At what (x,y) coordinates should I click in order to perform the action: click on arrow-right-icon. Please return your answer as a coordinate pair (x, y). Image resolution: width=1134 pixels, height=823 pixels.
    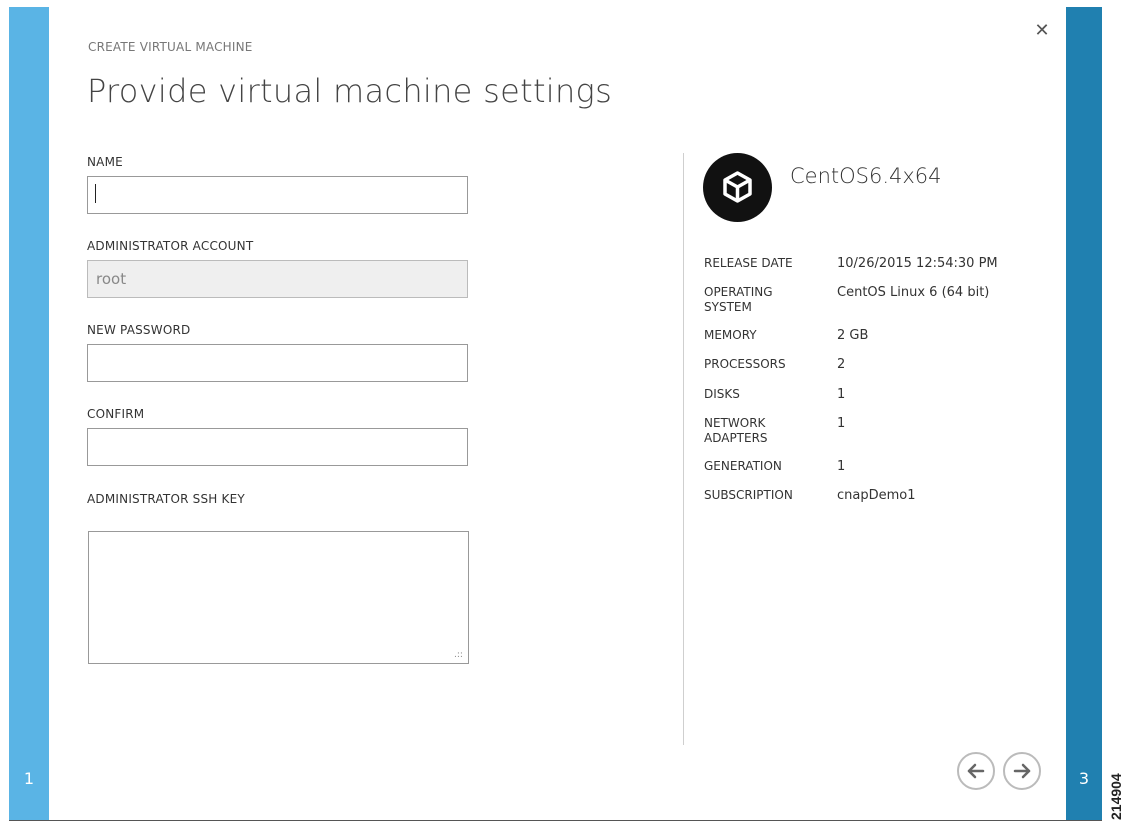
    Looking at the image, I should click on (1022, 771).